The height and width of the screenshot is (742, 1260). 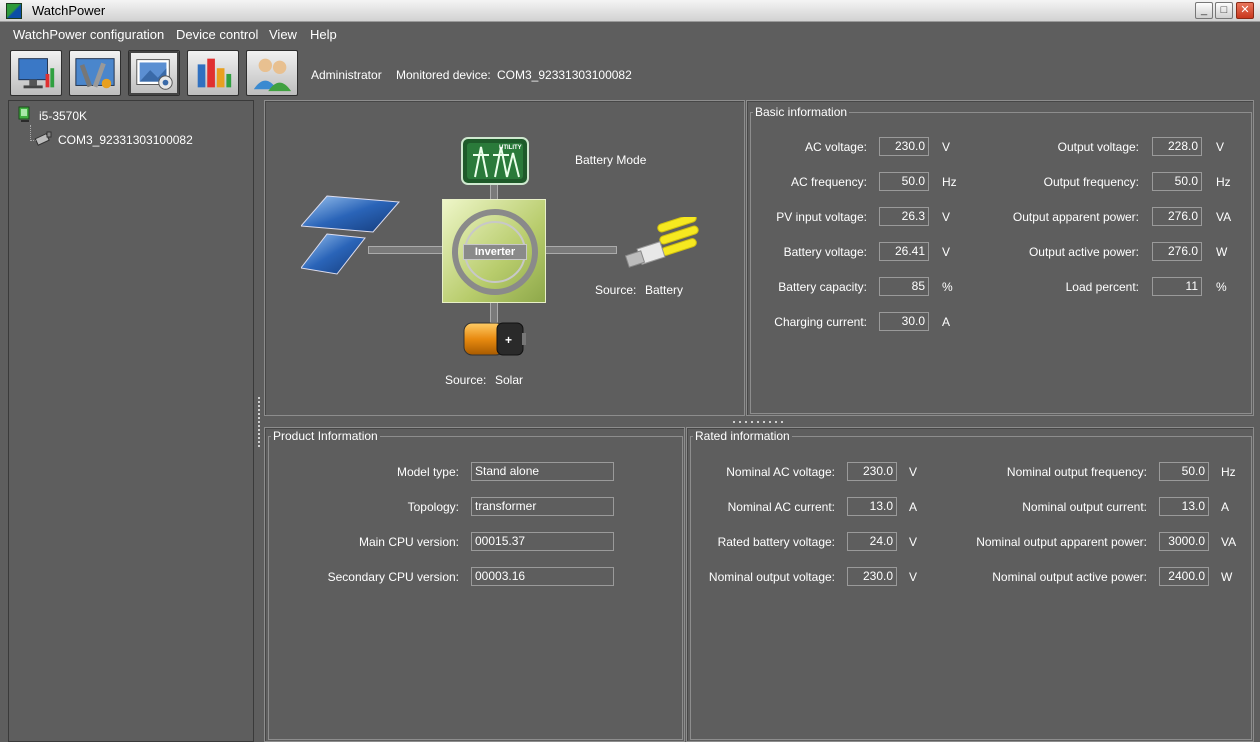 I want to click on tree-node-computer: i5-3570K, so click(x=63, y=116).